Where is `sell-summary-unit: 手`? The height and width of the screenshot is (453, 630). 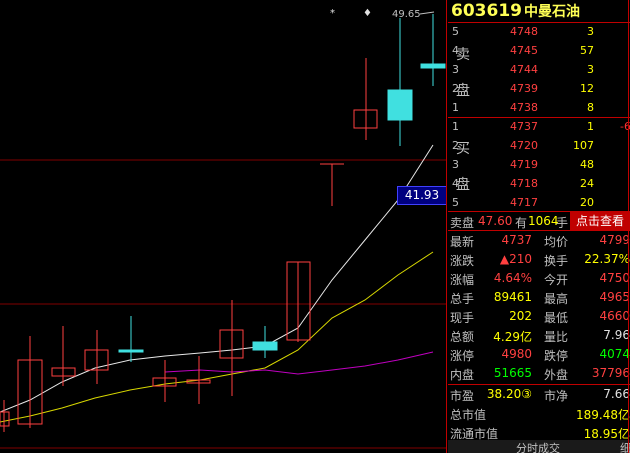 sell-summary-unit: 手 is located at coordinates (562, 223).